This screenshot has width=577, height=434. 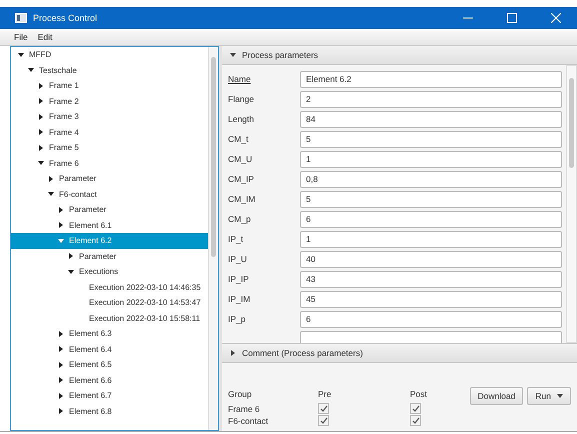 I want to click on field-label: CM_U, so click(x=241, y=159).